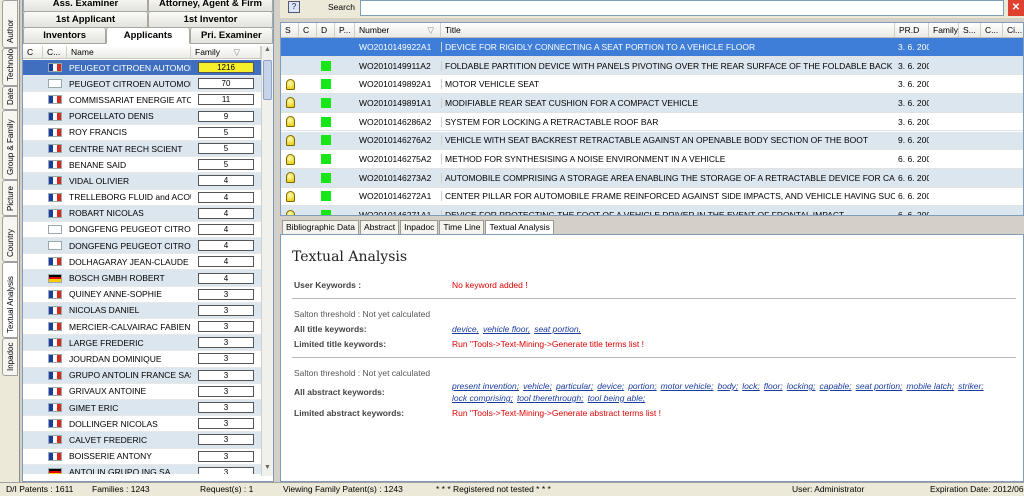 The width and height of the screenshot is (1024, 496). Describe the element at coordinates (519, 227) in the screenshot. I see `tab-textual-analysis: Textual Analysis` at that location.